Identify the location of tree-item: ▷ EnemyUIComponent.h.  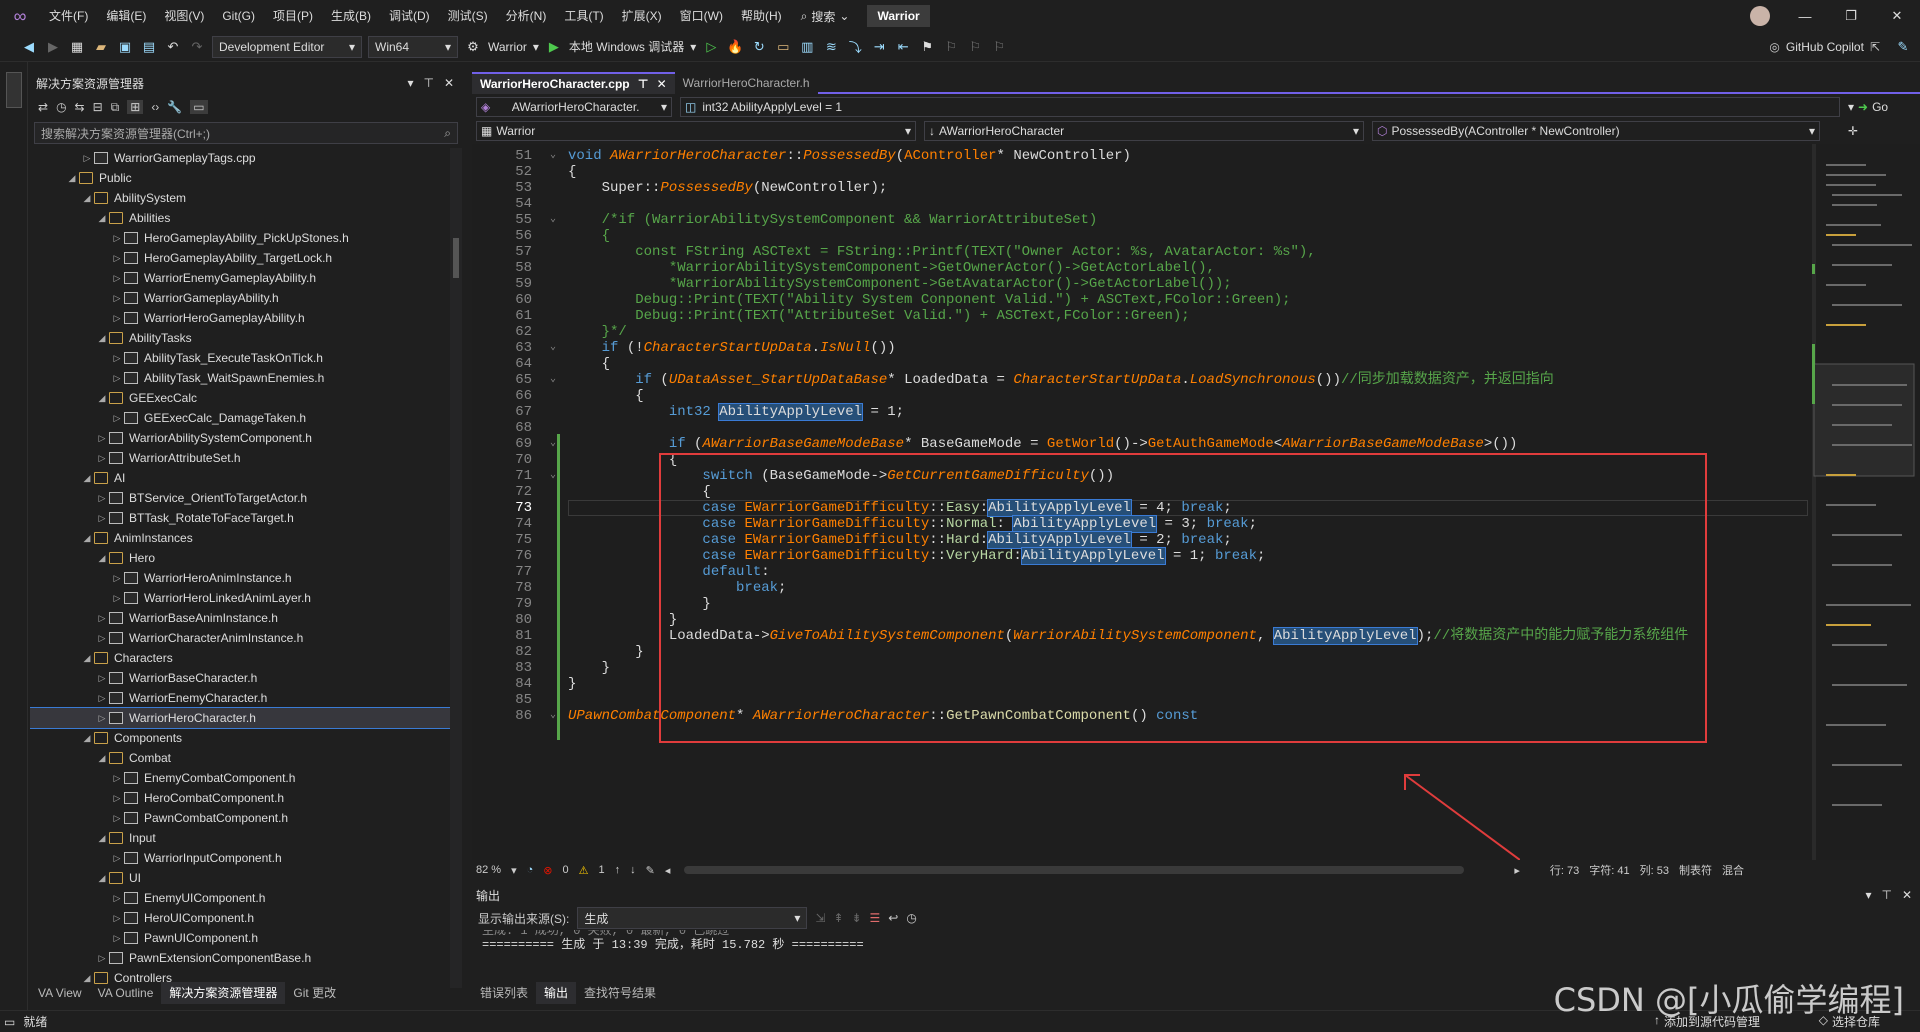
(240, 898).